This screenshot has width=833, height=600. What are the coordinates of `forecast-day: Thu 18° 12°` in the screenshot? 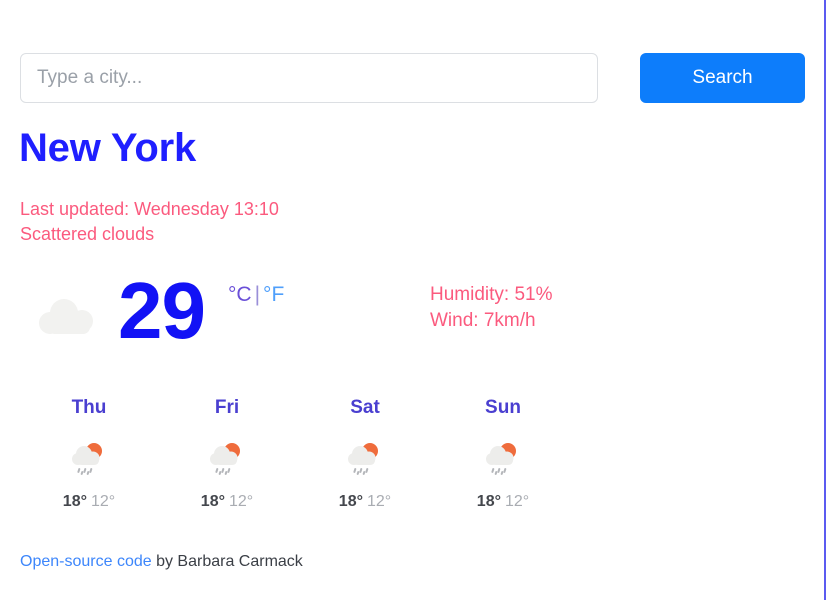 It's located at (89, 454).